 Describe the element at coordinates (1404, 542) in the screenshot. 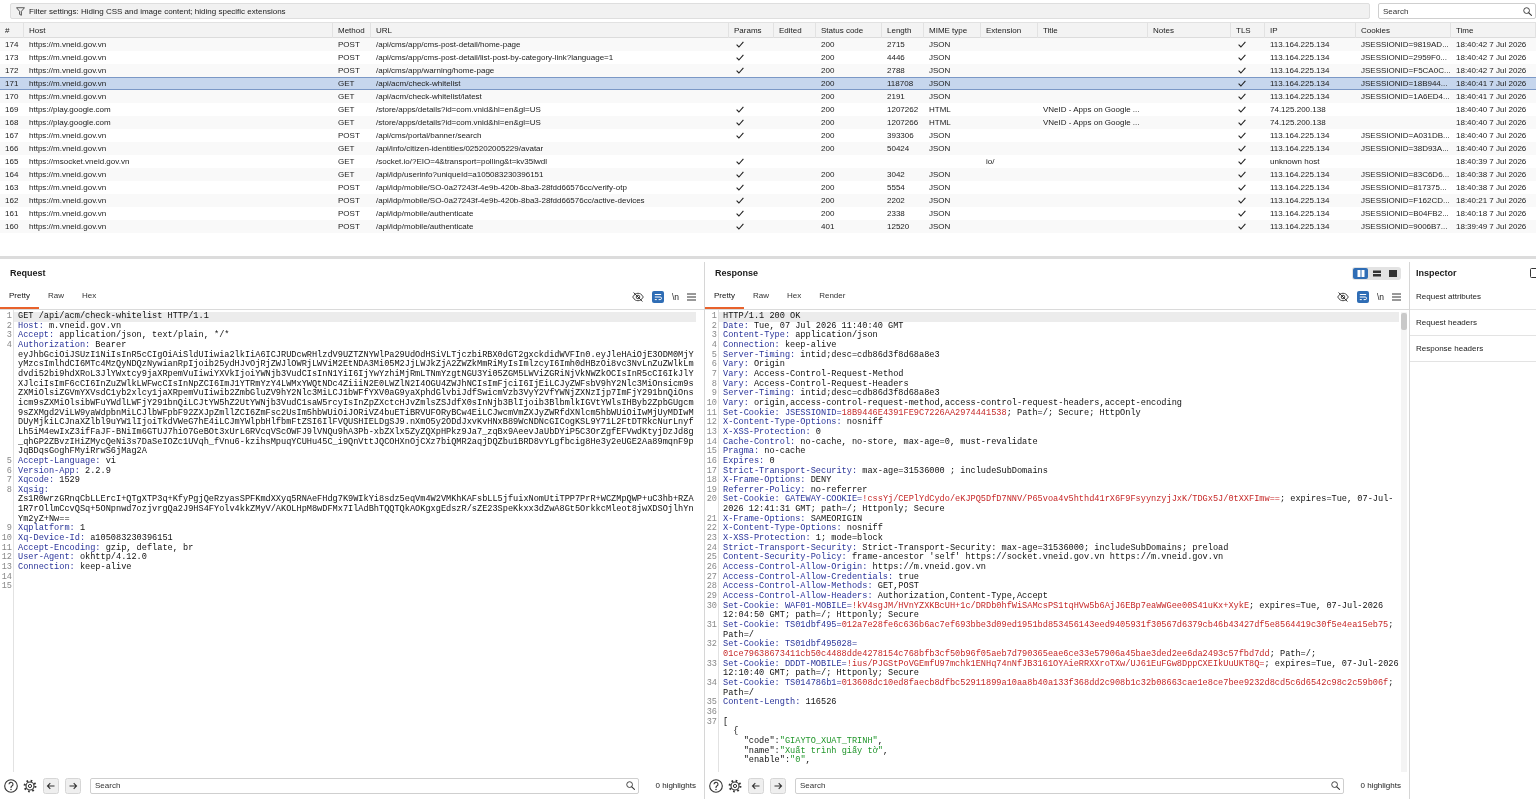

I see `scrollbar` at that location.